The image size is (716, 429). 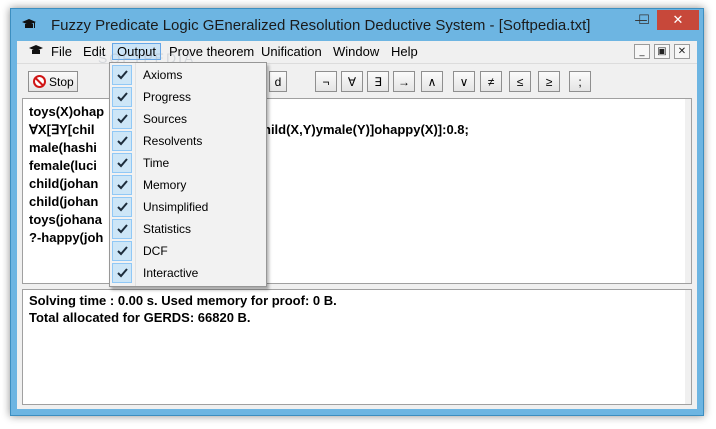 What do you see at coordinates (163, 75) in the screenshot?
I see `menu-item-label: Axioms` at bounding box center [163, 75].